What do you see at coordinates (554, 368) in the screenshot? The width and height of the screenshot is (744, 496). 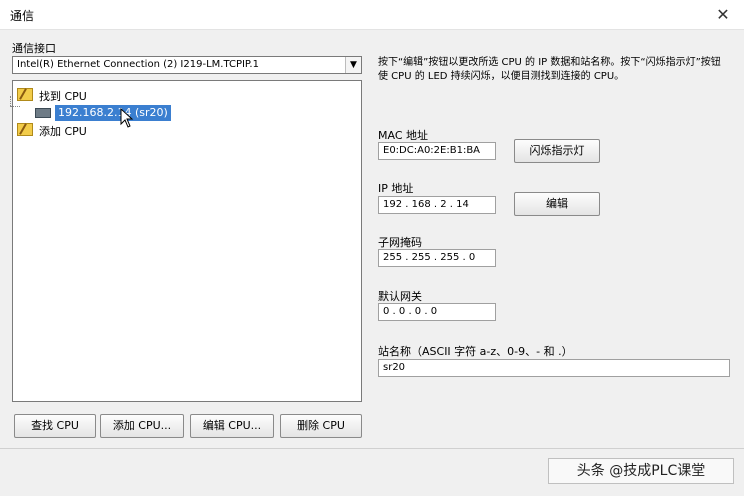 I see `station-name-field: sr20` at bounding box center [554, 368].